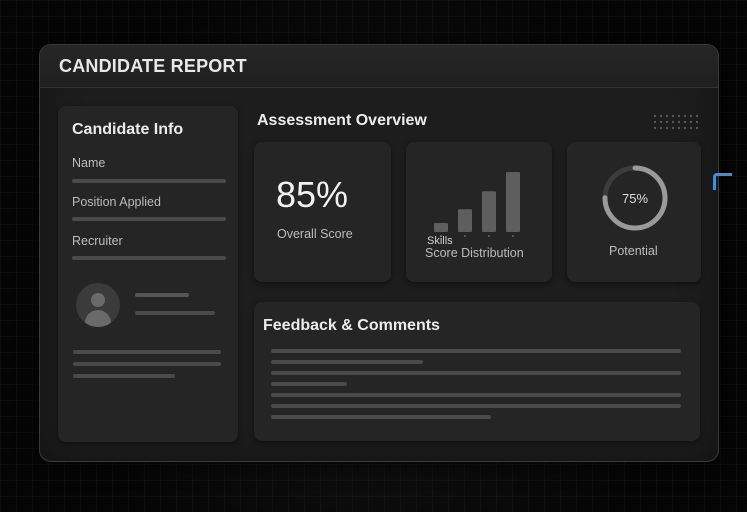 This screenshot has height=512, width=747. I want to click on potential-label: Potential, so click(633, 251).